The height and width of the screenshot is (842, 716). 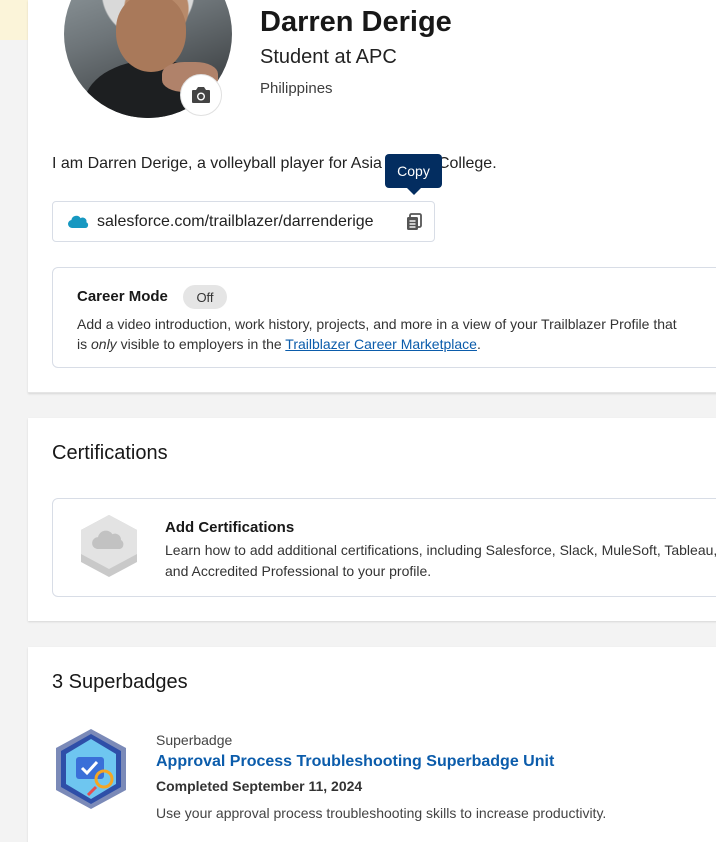 I want to click on career-mode-toggle: Off, so click(x=205, y=297).